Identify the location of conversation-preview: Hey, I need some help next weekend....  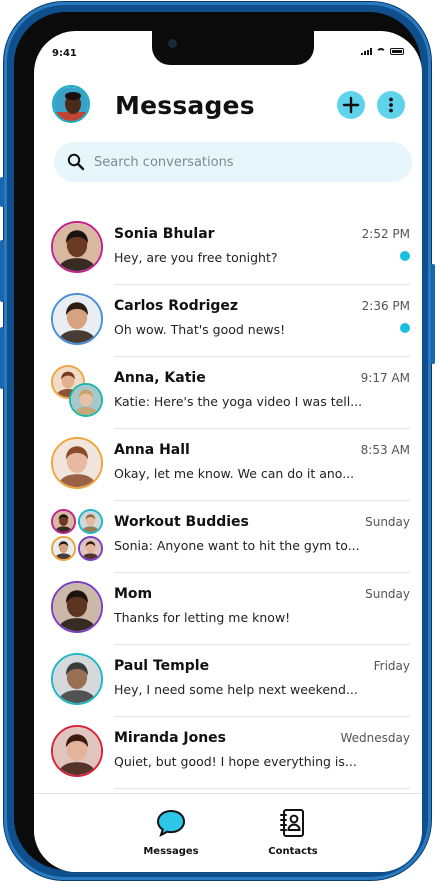
(236, 689).